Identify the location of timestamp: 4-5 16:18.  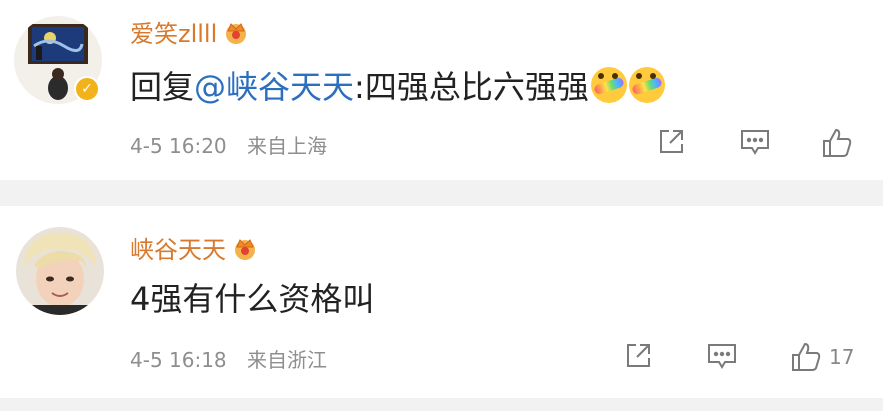
(178, 360).